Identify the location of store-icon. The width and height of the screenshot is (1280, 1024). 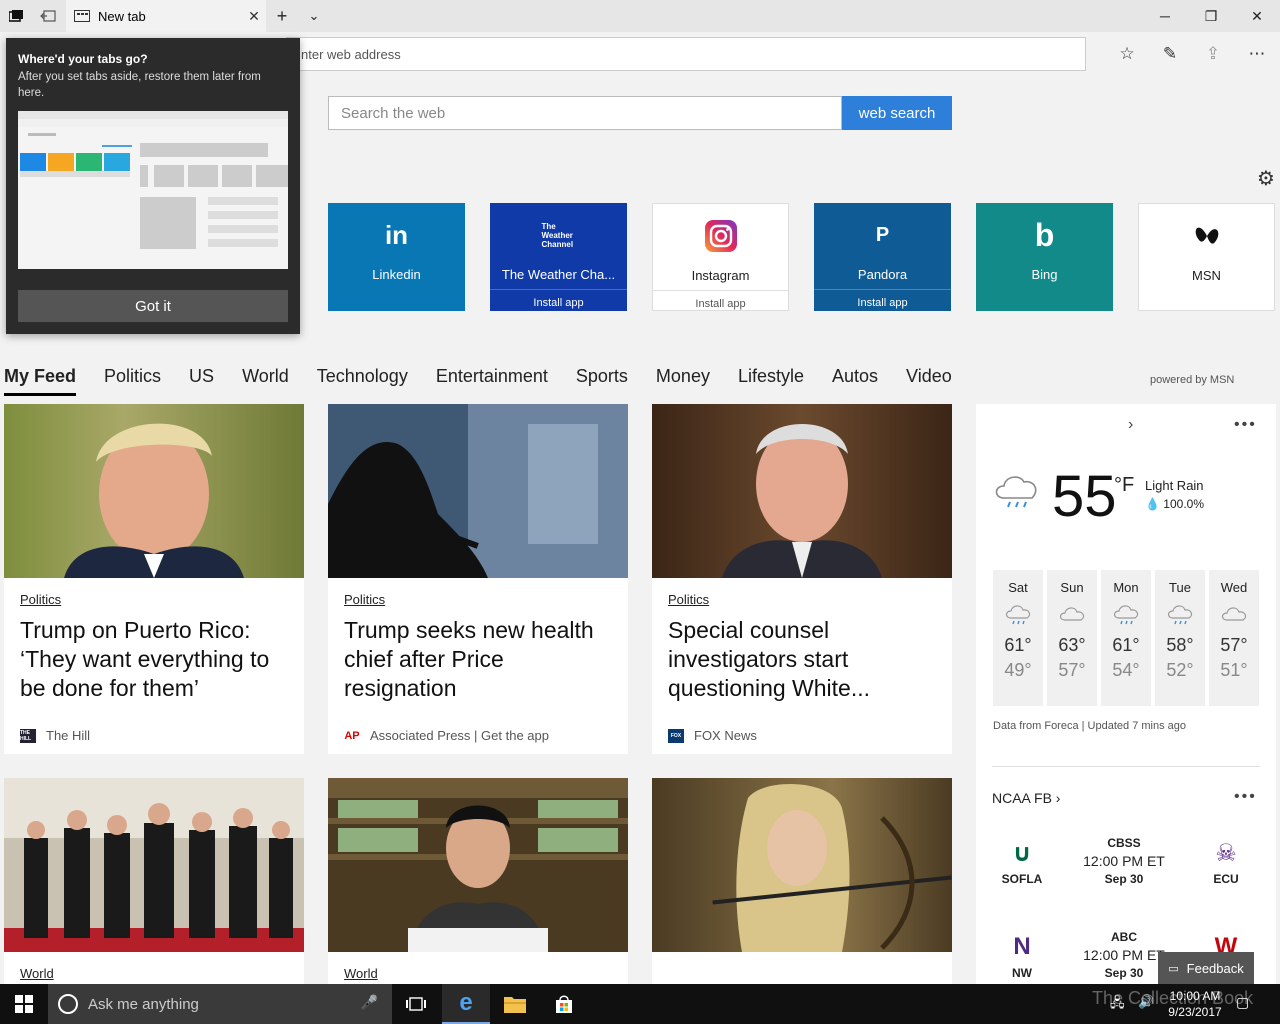
(564, 1004).